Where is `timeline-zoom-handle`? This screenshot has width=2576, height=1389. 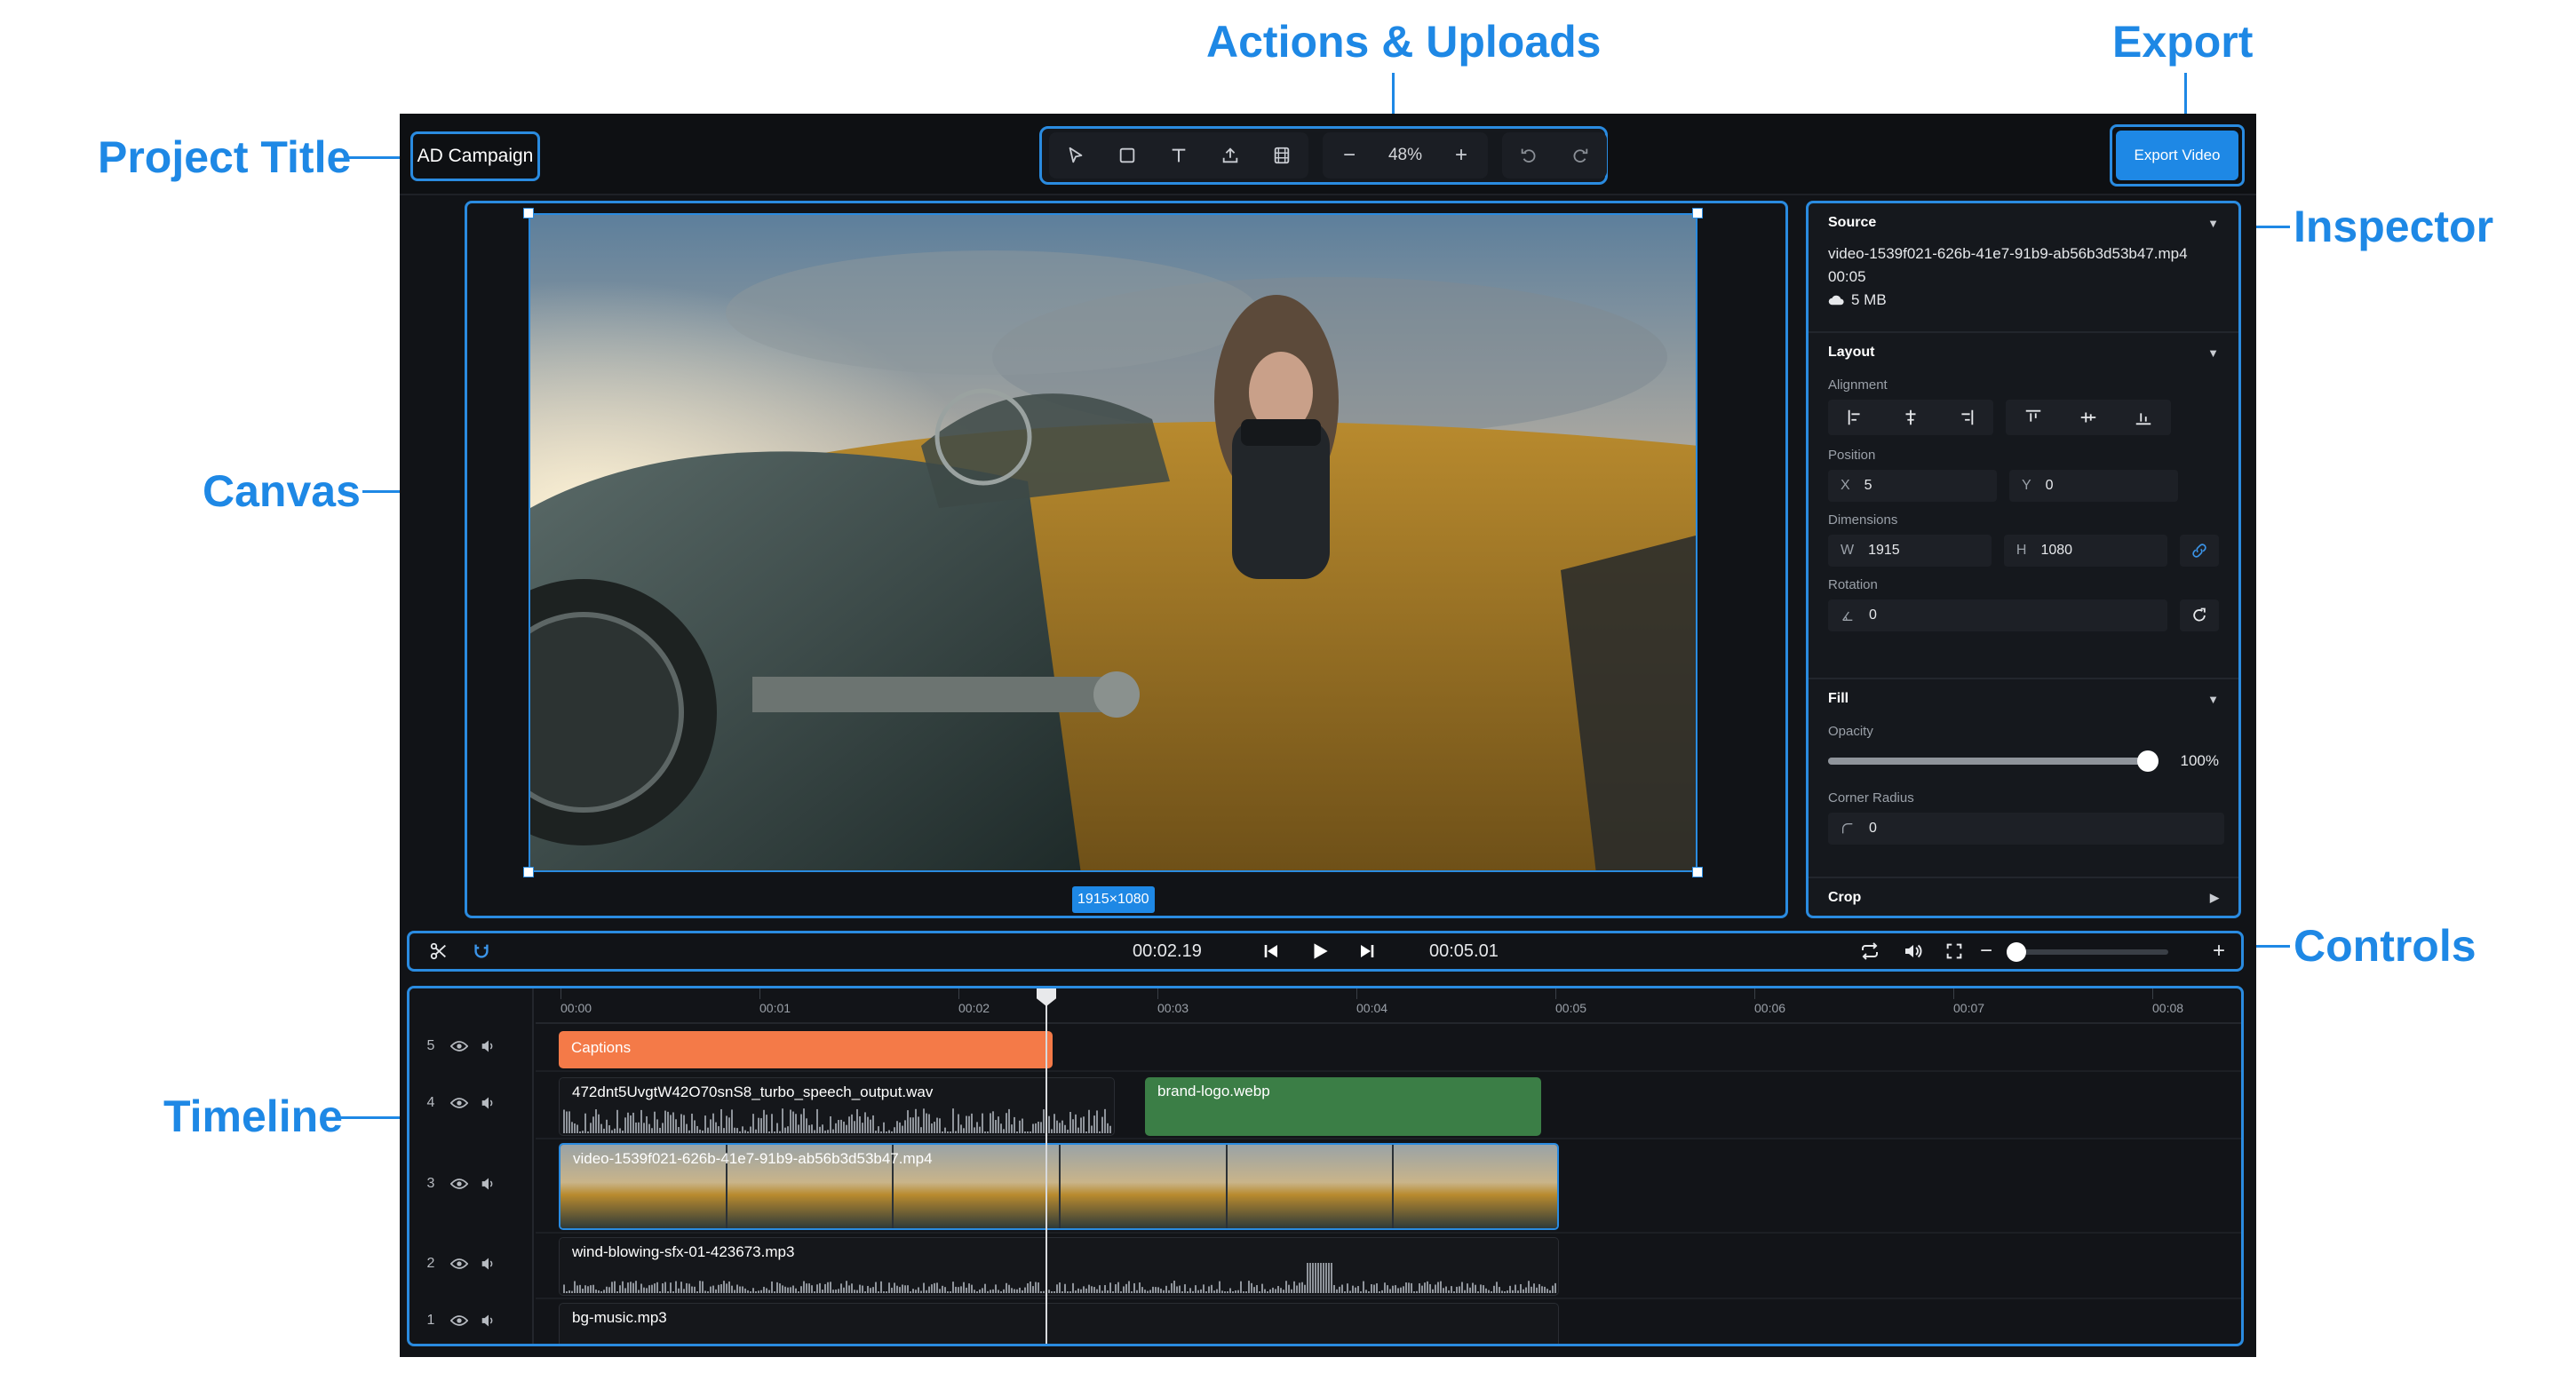
timeline-zoom-handle is located at coordinates (2016, 952).